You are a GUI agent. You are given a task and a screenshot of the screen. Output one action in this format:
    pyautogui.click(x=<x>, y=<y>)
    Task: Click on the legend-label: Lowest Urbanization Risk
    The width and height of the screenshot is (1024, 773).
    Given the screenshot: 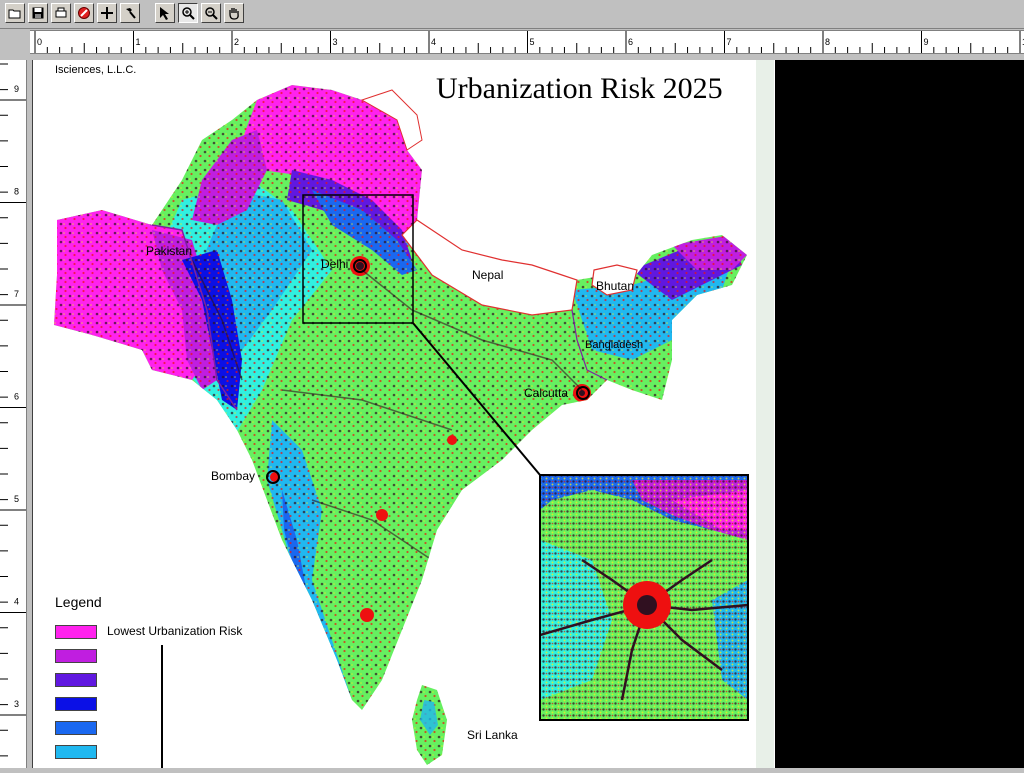 What is the action you would take?
    pyautogui.click(x=175, y=631)
    